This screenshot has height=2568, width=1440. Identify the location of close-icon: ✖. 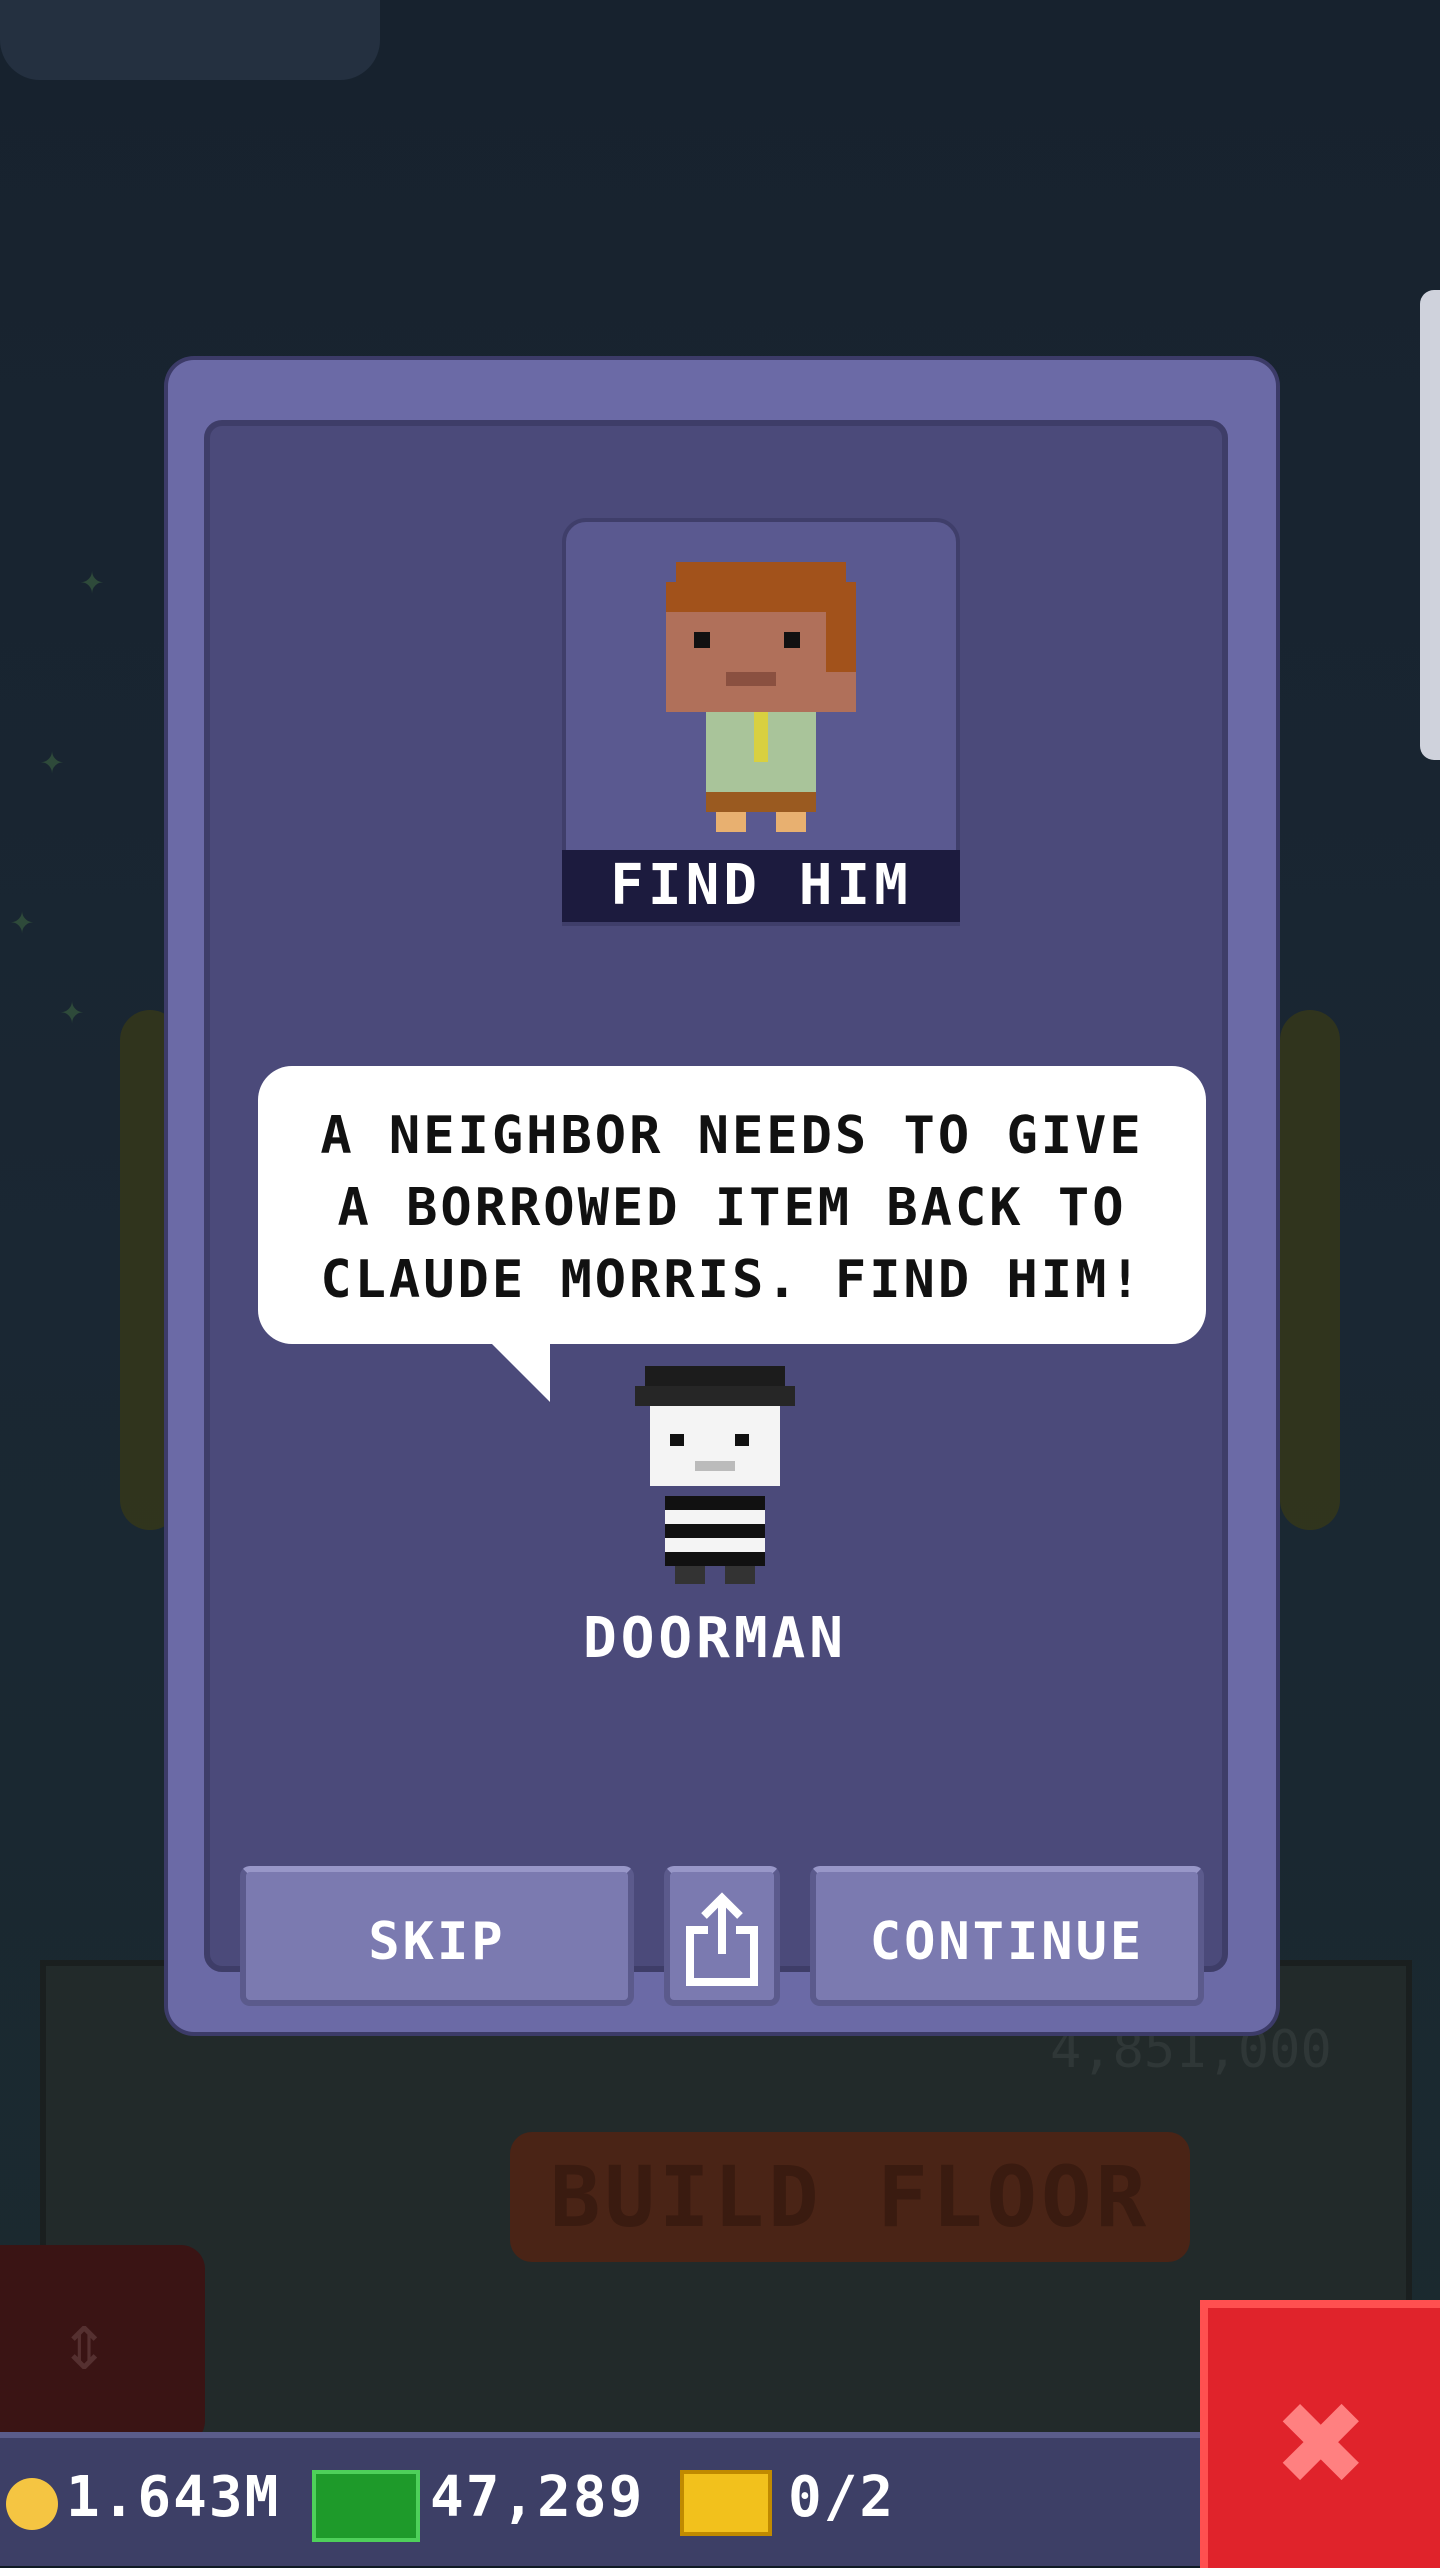
(1323, 2443).